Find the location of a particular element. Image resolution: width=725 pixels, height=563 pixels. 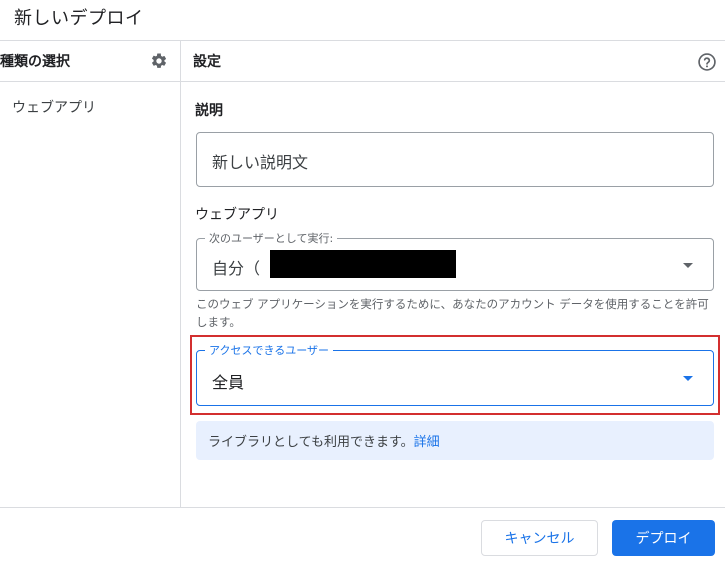

library-info-text: ライブラリとしても利用できます。 is located at coordinates (311, 442).